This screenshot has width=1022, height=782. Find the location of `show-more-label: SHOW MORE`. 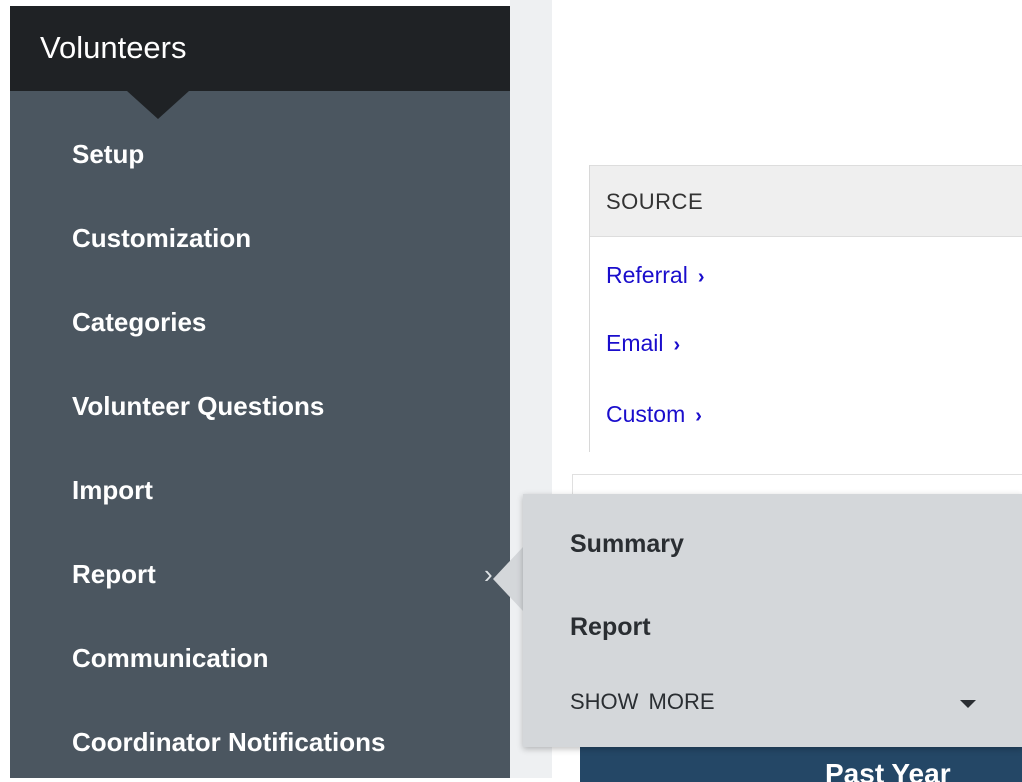

show-more-label: SHOW MORE is located at coordinates (642, 701).